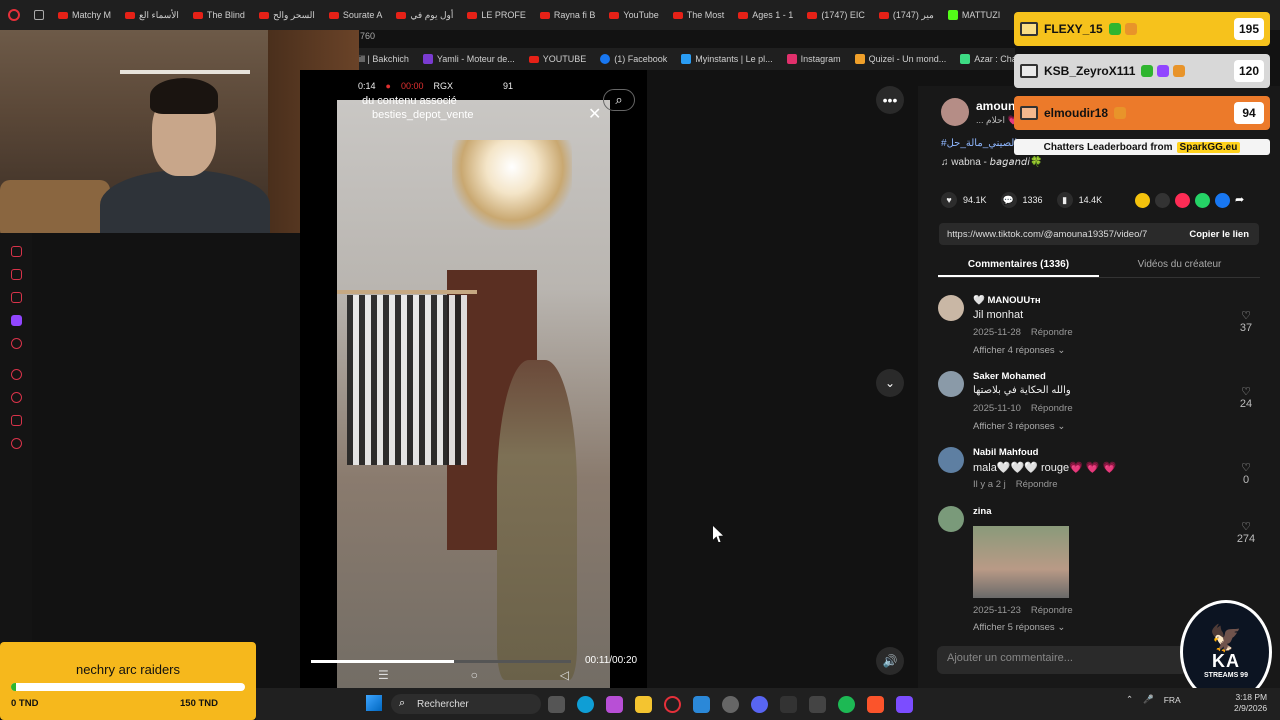  What do you see at coordinates (788, 704) in the screenshot?
I see `capcut-icon` at bounding box center [788, 704].